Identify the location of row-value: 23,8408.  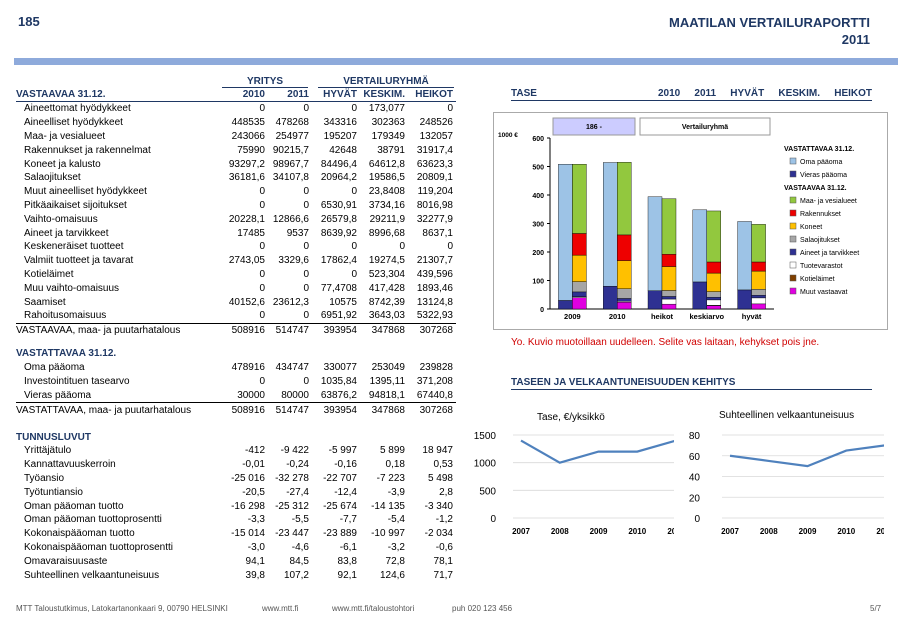
(386, 192).